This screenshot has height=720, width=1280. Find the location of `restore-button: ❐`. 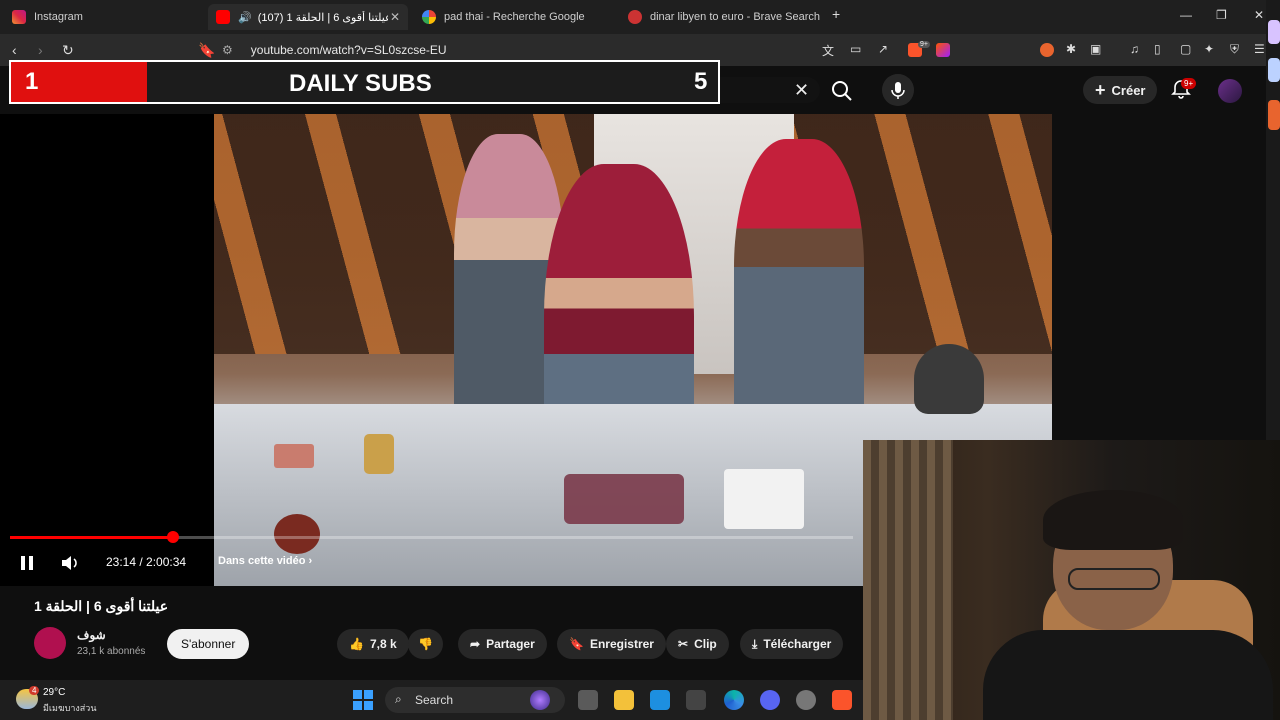

restore-button: ❐ is located at coordinates (1221, 15).